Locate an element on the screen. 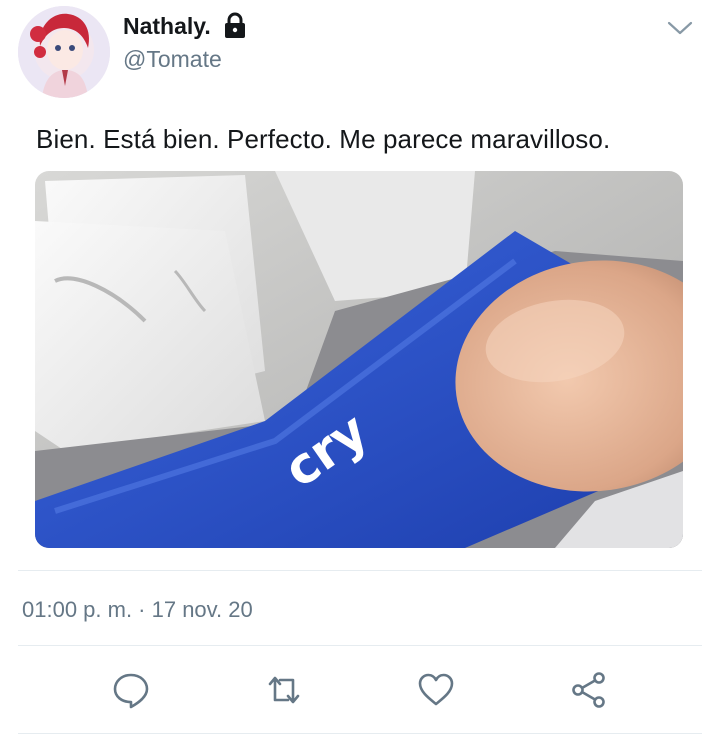  heart-icon is located at coordinates (436, 689).